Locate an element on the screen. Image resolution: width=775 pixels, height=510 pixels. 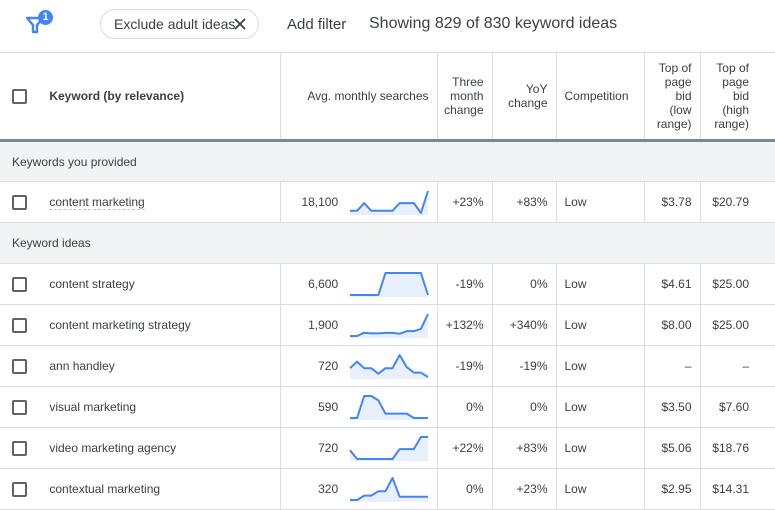
header-bid-high: Top of page bid (high range) is located at coordinates (737, 97).